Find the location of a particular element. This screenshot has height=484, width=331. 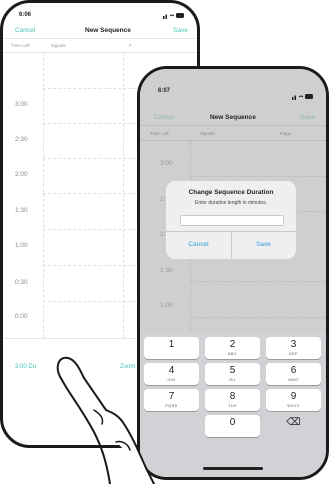

key-5: 5 JKL is located at coordinates (232, 374).